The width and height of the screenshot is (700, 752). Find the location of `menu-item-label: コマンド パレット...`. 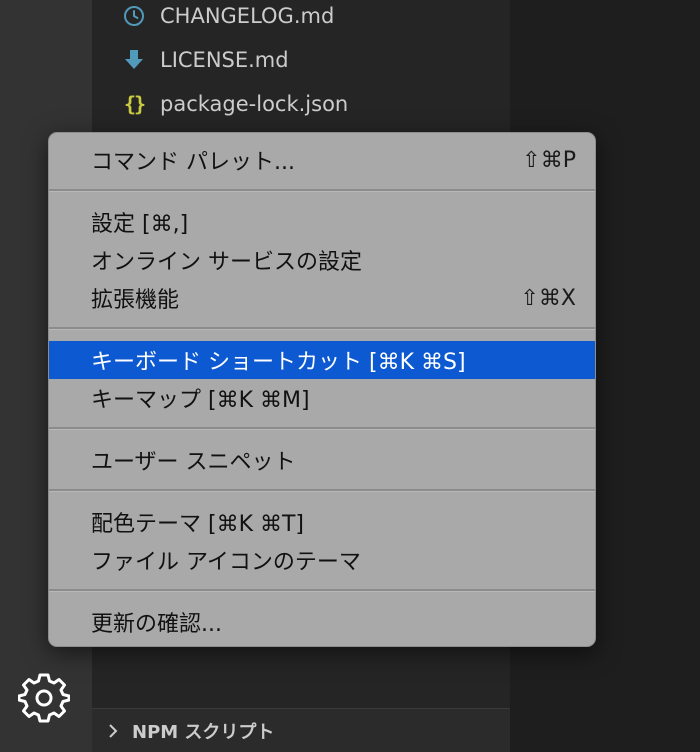

menu-item-label: コマンド パレット... is located at coordinates (193, 162).